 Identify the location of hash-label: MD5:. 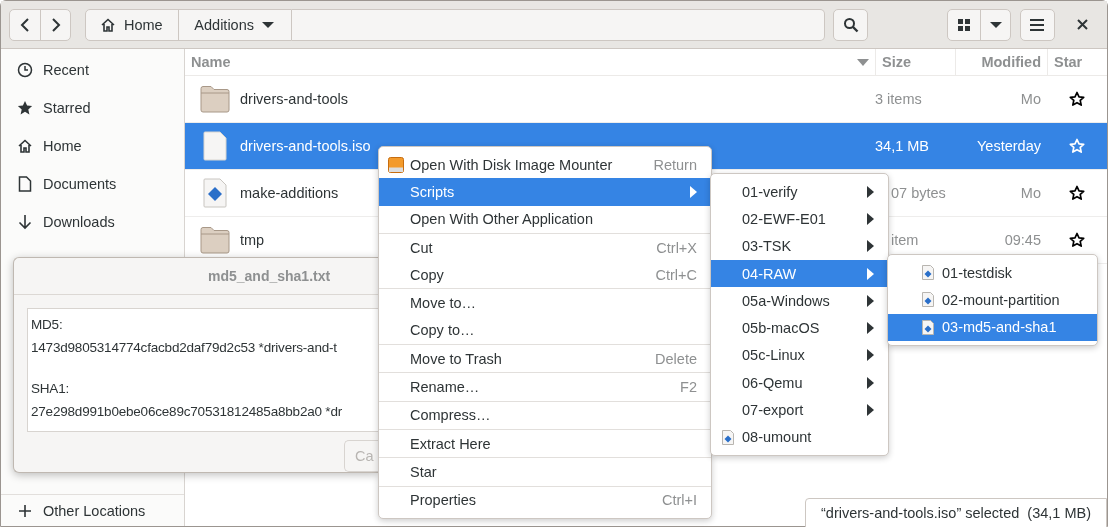
(47, 325).